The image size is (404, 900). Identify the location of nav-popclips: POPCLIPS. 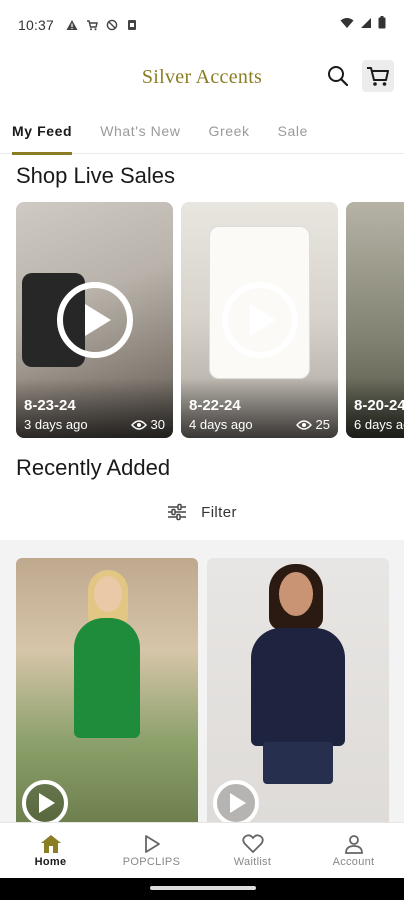
(151, 850).